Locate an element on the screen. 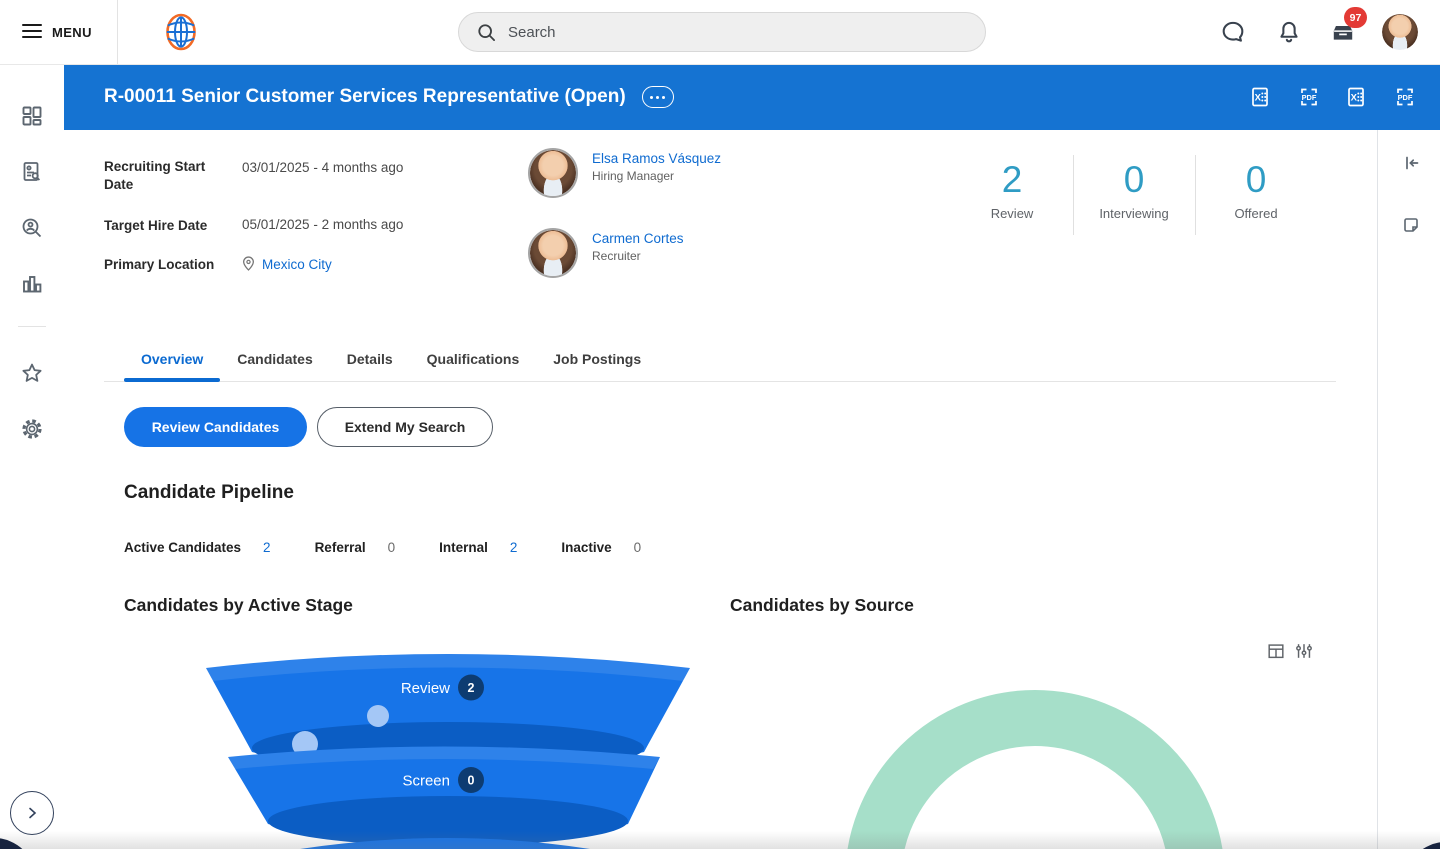 The image size is (1440, 849). field-value-recruiting-start-date: 03/01/2025 - 4 months ago is located at coordinates (323, 167).